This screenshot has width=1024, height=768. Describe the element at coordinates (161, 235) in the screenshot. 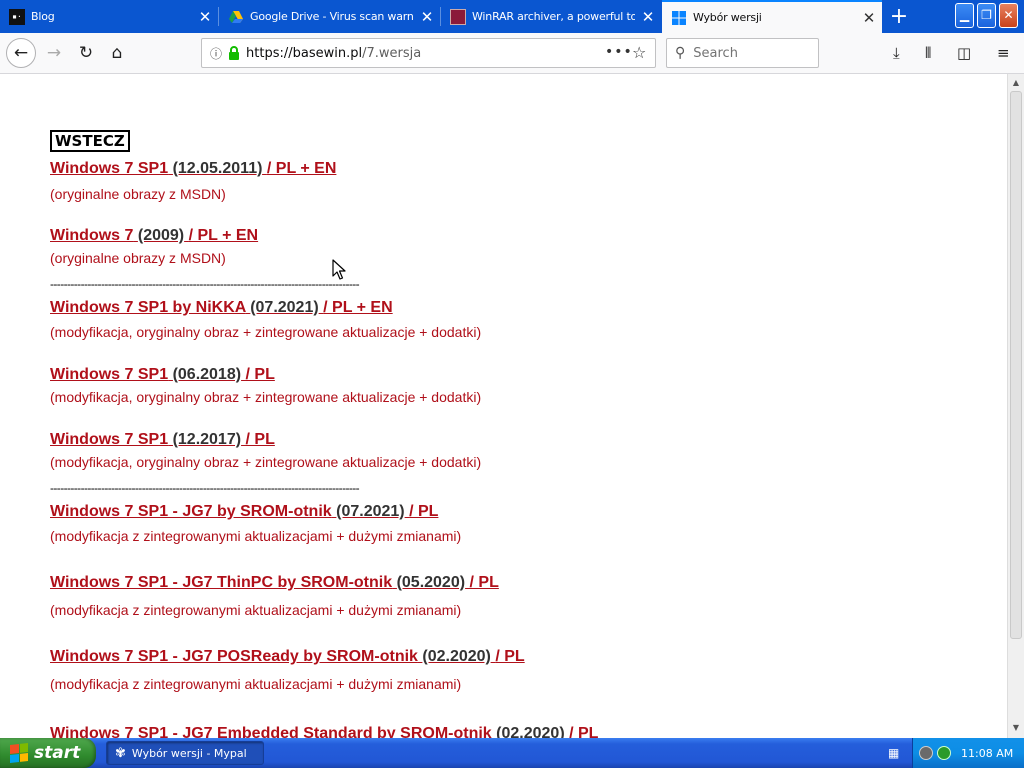

I see `version-date: (2009)` at that location.